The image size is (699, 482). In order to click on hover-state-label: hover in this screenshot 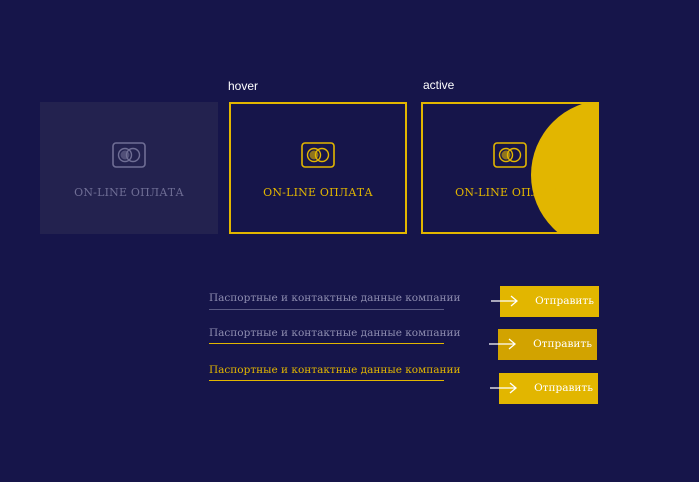, I will do `click(243, 86)`.